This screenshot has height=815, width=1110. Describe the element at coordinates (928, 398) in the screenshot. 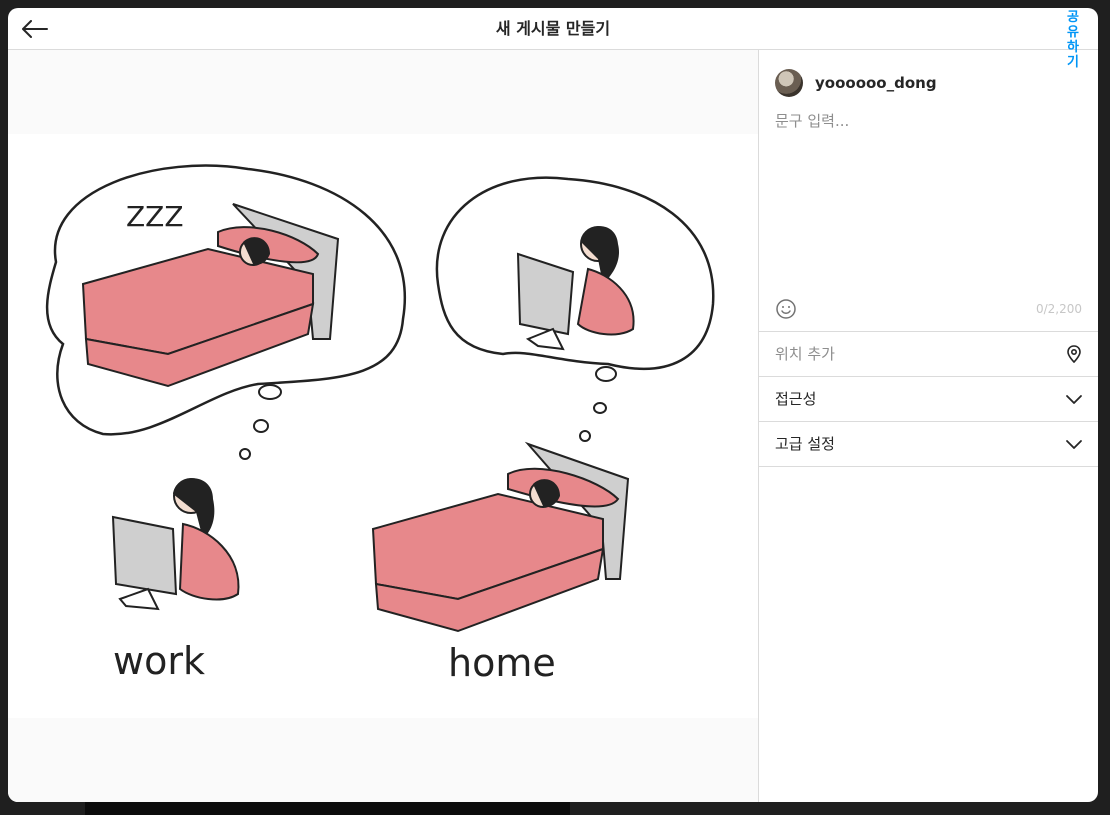

I see `accessibility-row: 접근성` at that location.